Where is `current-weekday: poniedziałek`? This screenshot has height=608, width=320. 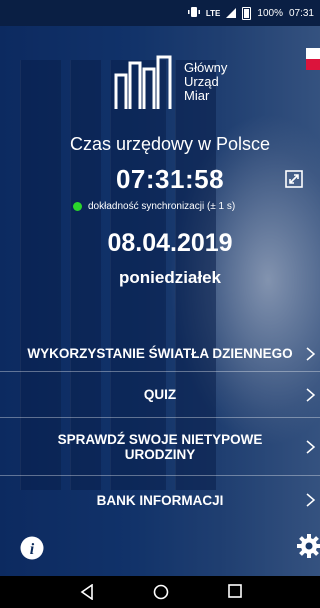 current-weekday: poniedziałek is located at coordinates (170, 277).